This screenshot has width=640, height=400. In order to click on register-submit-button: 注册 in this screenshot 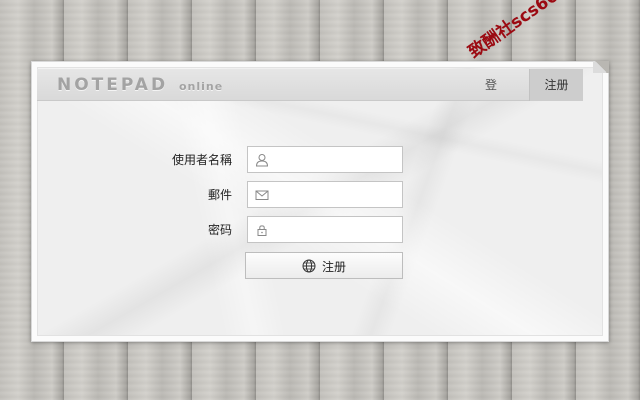, I will do `click(324, 265)`.